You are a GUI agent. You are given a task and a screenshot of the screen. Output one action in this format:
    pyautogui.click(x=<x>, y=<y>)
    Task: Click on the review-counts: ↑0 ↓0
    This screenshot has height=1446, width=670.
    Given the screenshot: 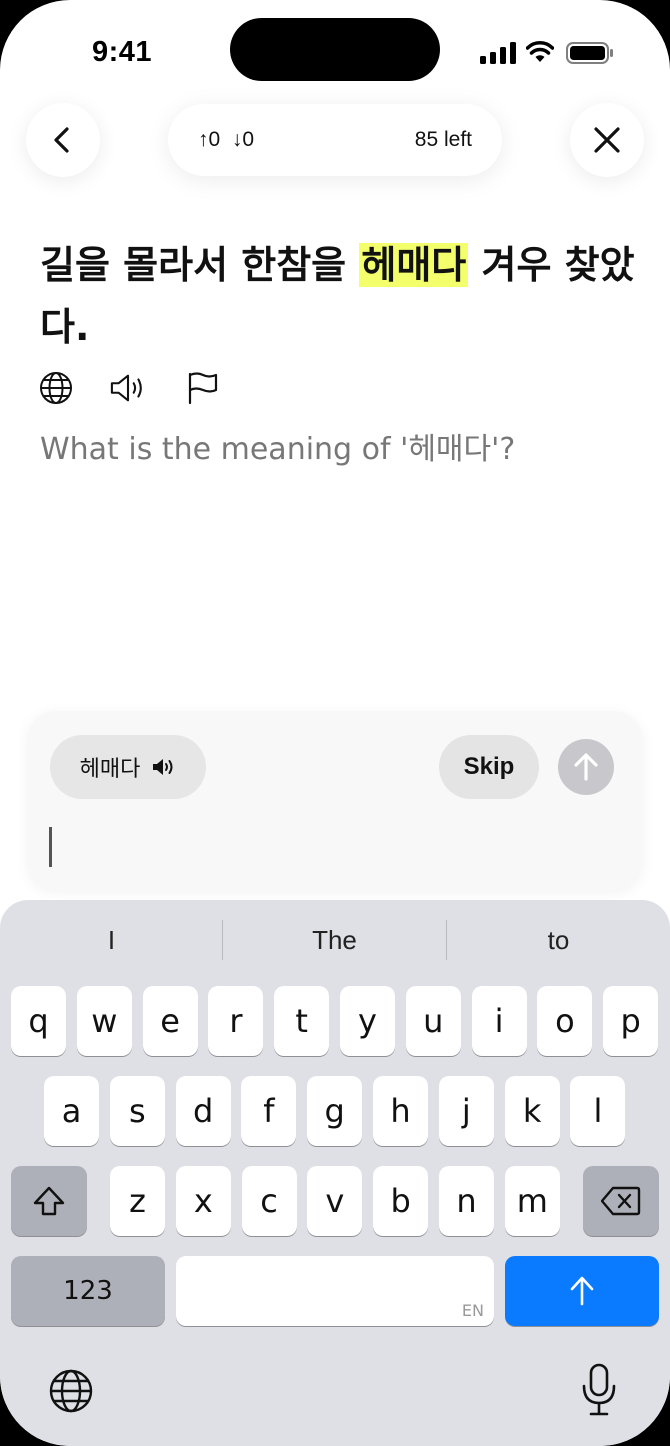 What is the action you would take?
    pyautogui.click(x=226, y=140)
    